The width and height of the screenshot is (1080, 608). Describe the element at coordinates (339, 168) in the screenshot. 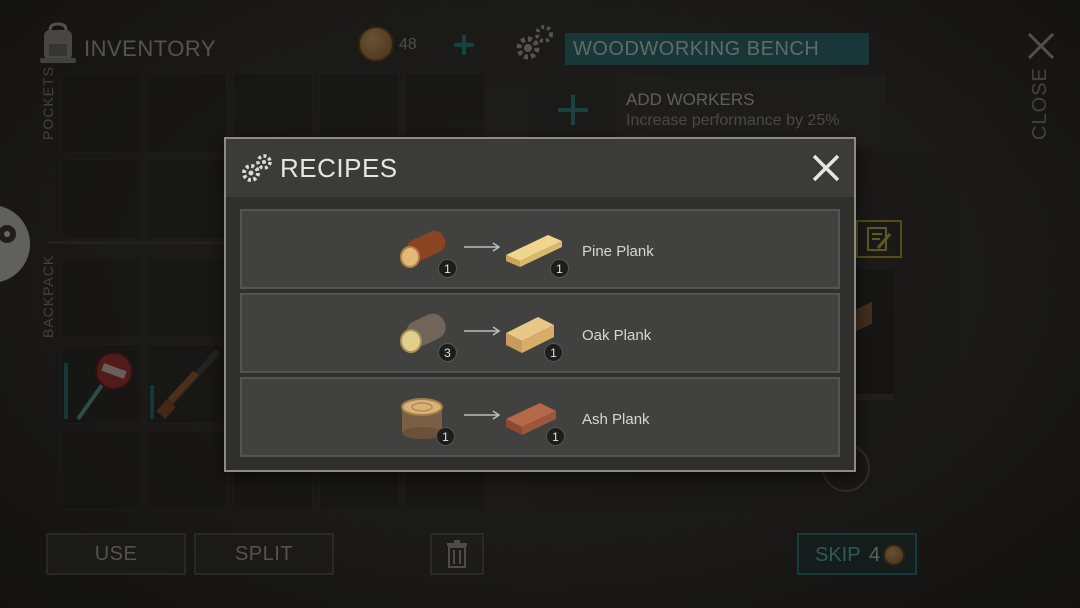

I see `modal-title: RECIPES` at that location.